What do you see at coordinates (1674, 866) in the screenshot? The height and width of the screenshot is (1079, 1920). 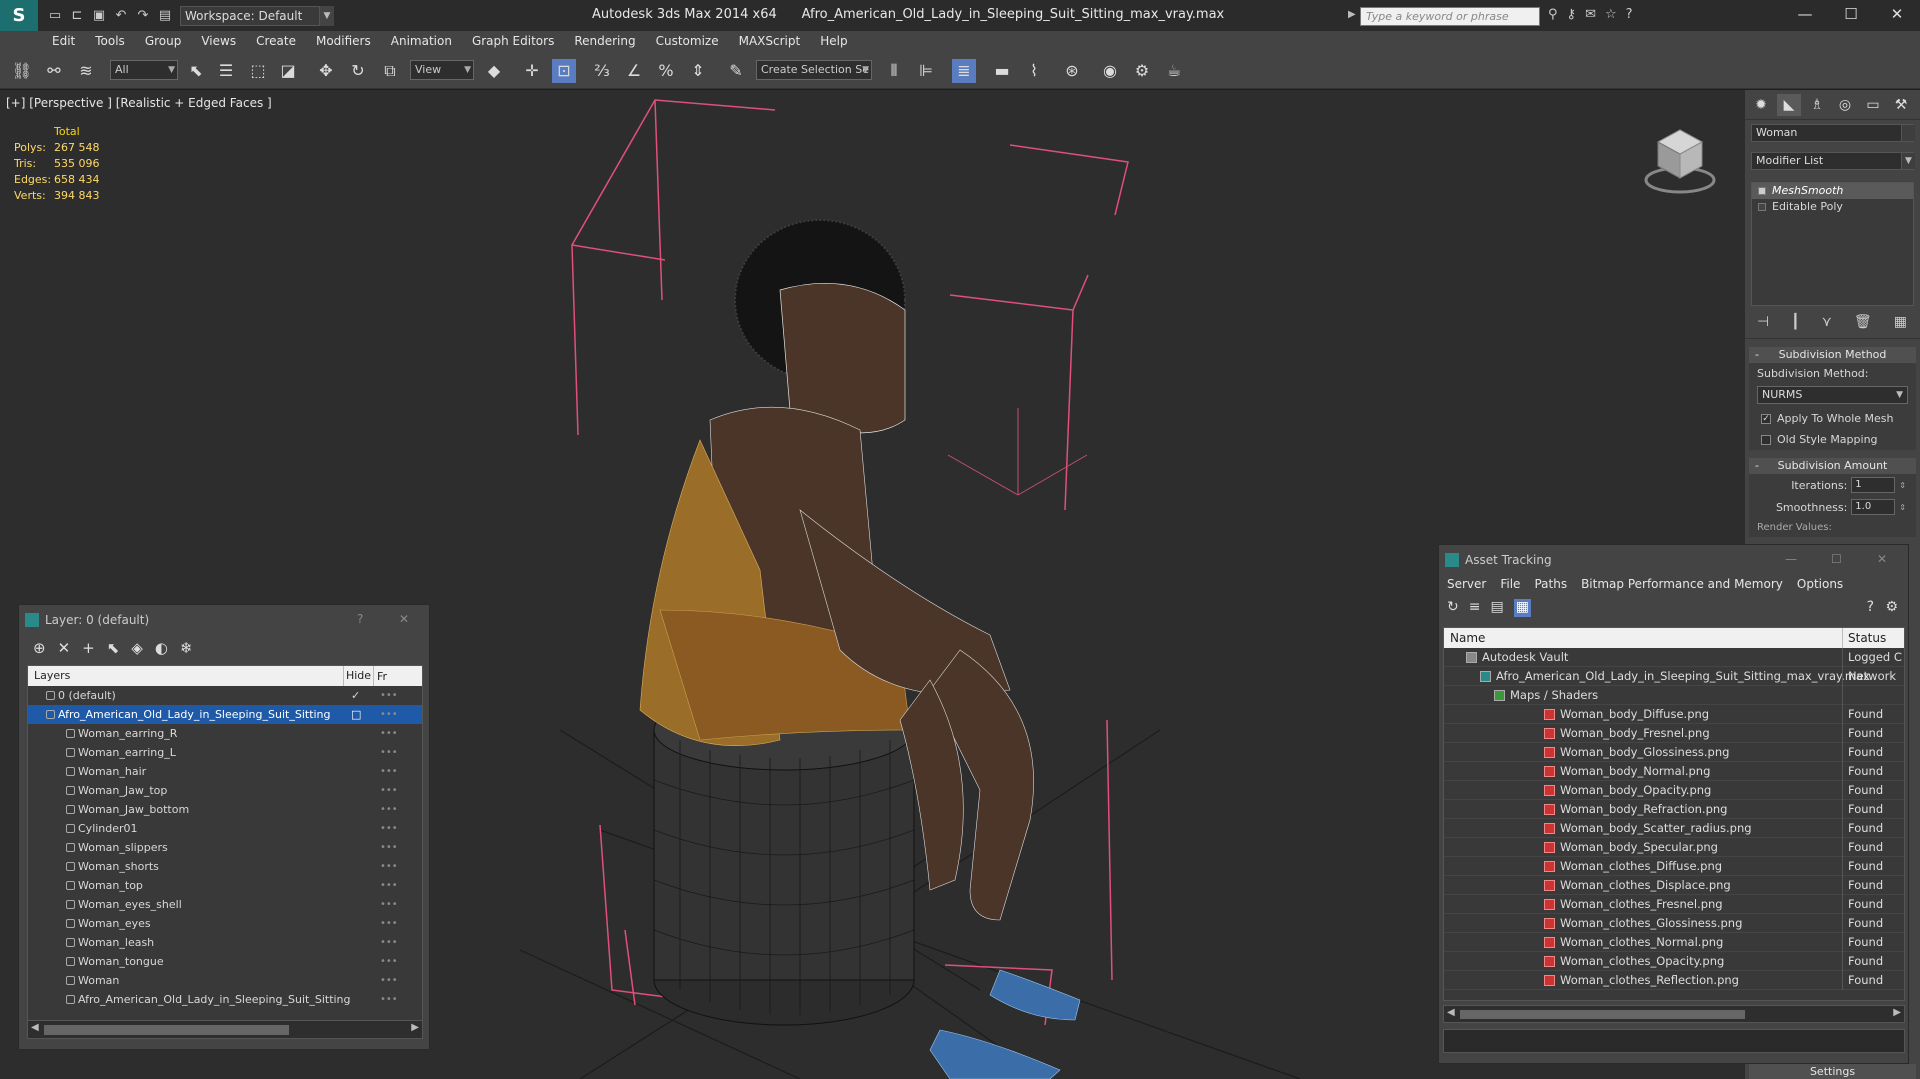 I see `asset-row: Woman_clothes_Diffuse.png Found` at bounding box center [1674, 866].